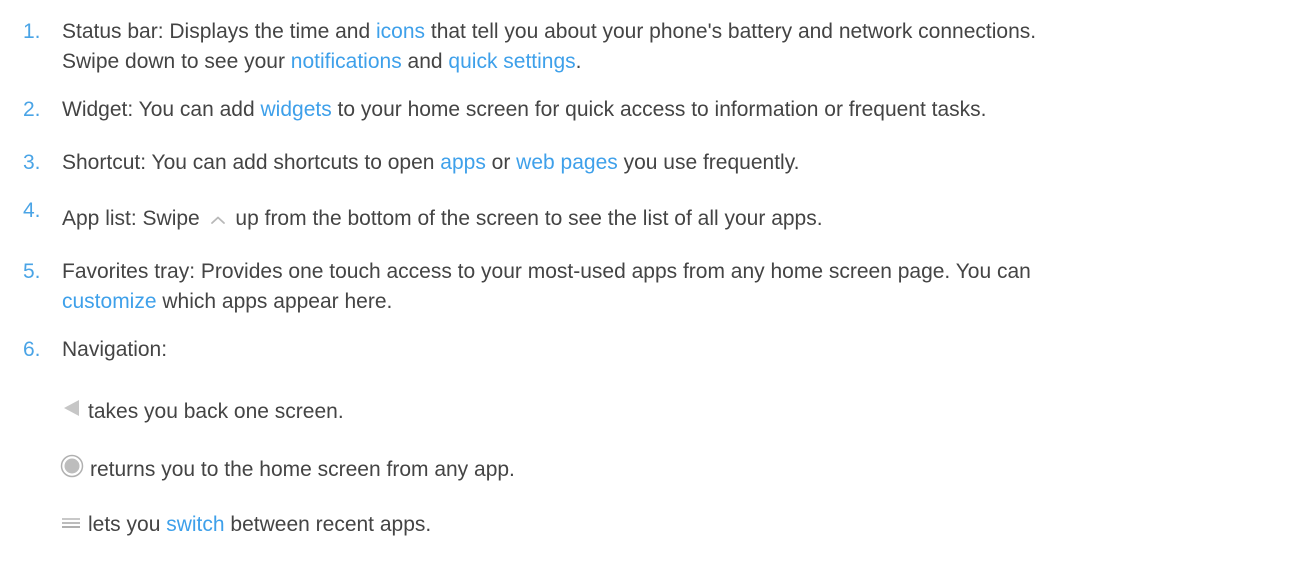 This screenshot has height=566, width=1301. Describe the element at coordinates (680, 525) in the screenshot. I see `nav-recents-row: lets you switch between recent apps.` at that location.